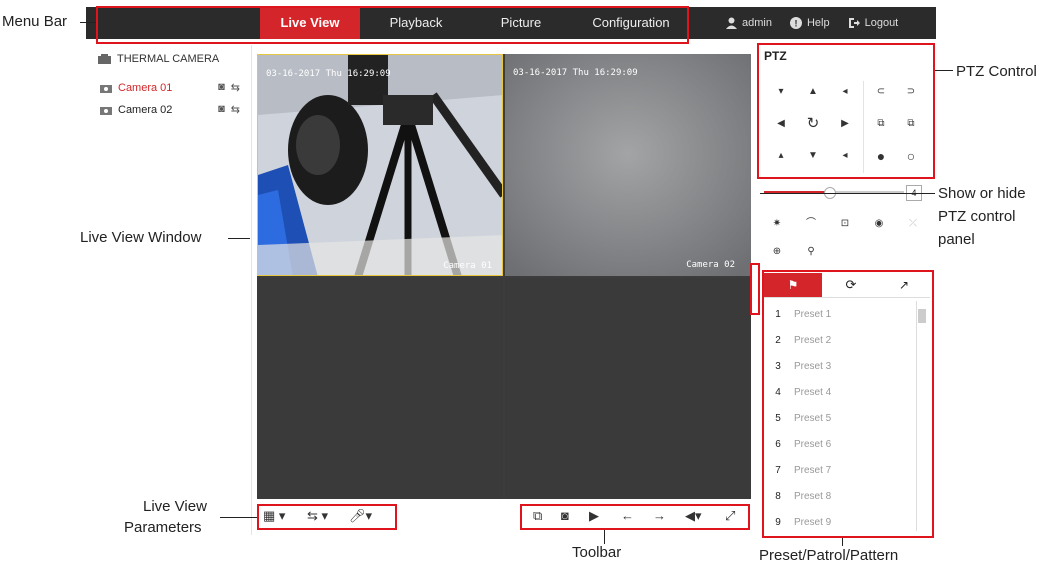  Describe the element at coordinates (811, 224) in the screenshot. I see `wiper-icon: ⌒` at that location.